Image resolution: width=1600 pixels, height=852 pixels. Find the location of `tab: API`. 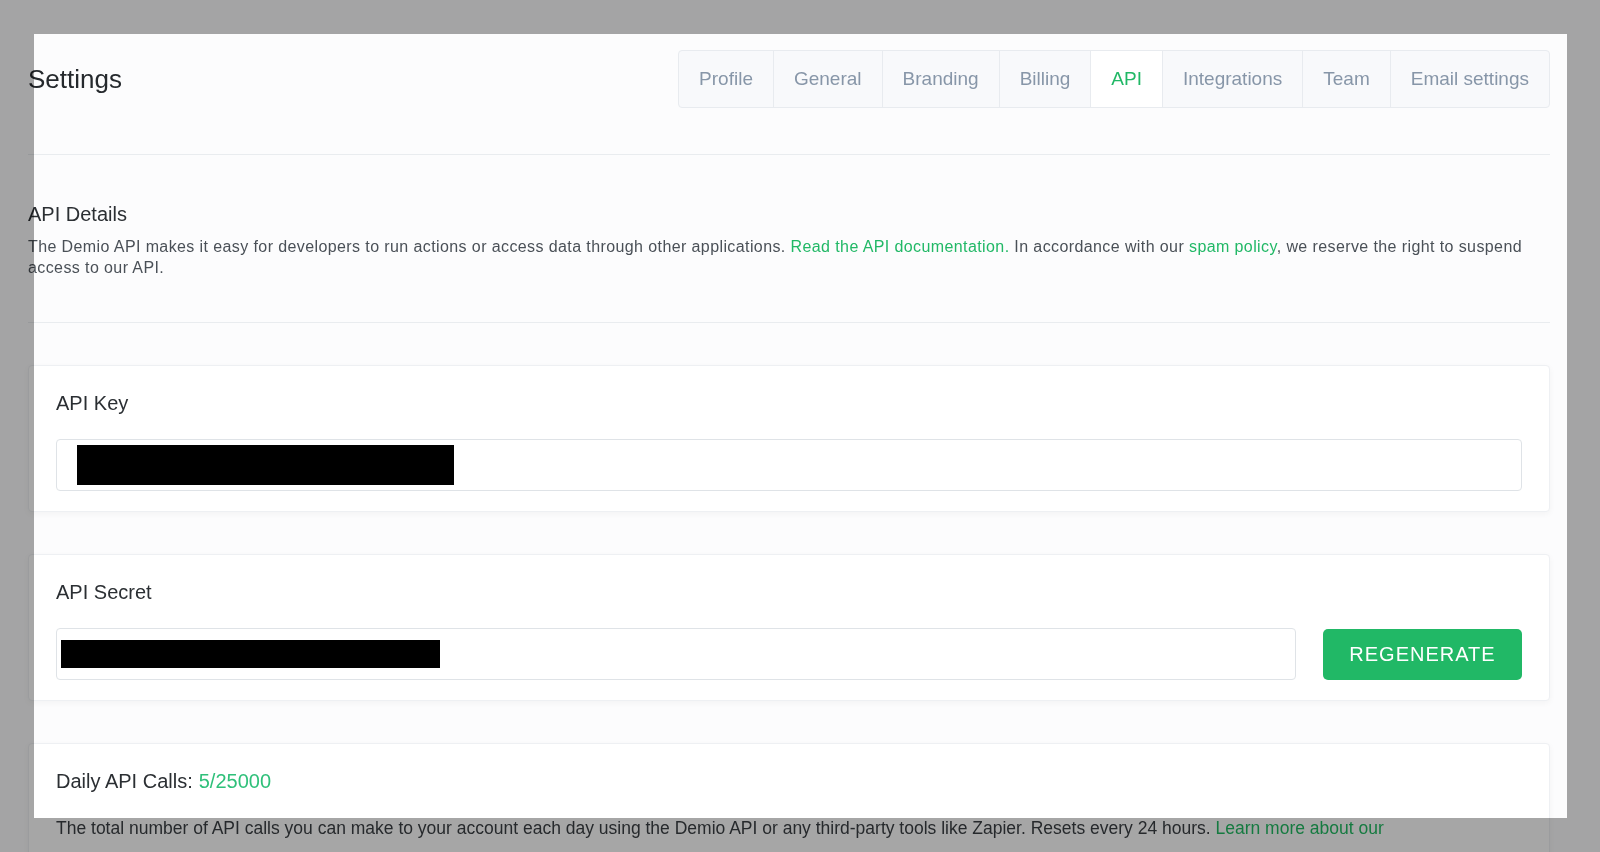

tab: API is located at coordinates (1127, 79).